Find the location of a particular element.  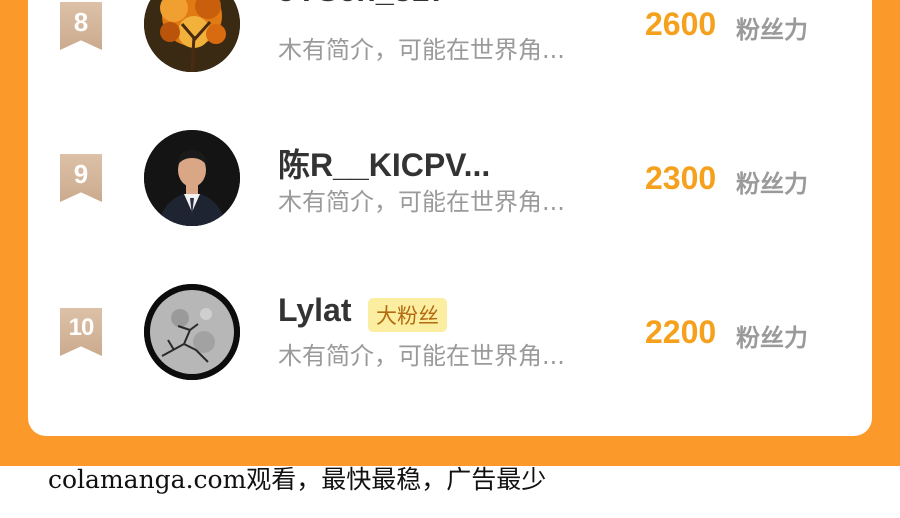

username: JYSen_317 is located at coordinates (362, 4).